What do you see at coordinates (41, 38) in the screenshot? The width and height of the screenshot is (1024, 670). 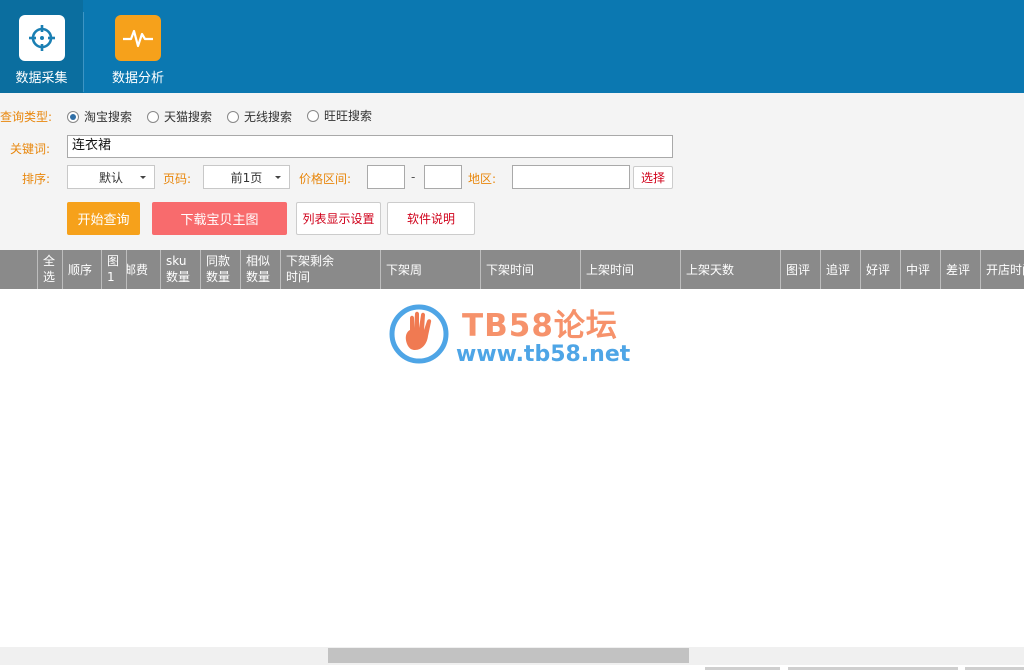 I see `crosshair-icon` at bounding box center [41, 38].